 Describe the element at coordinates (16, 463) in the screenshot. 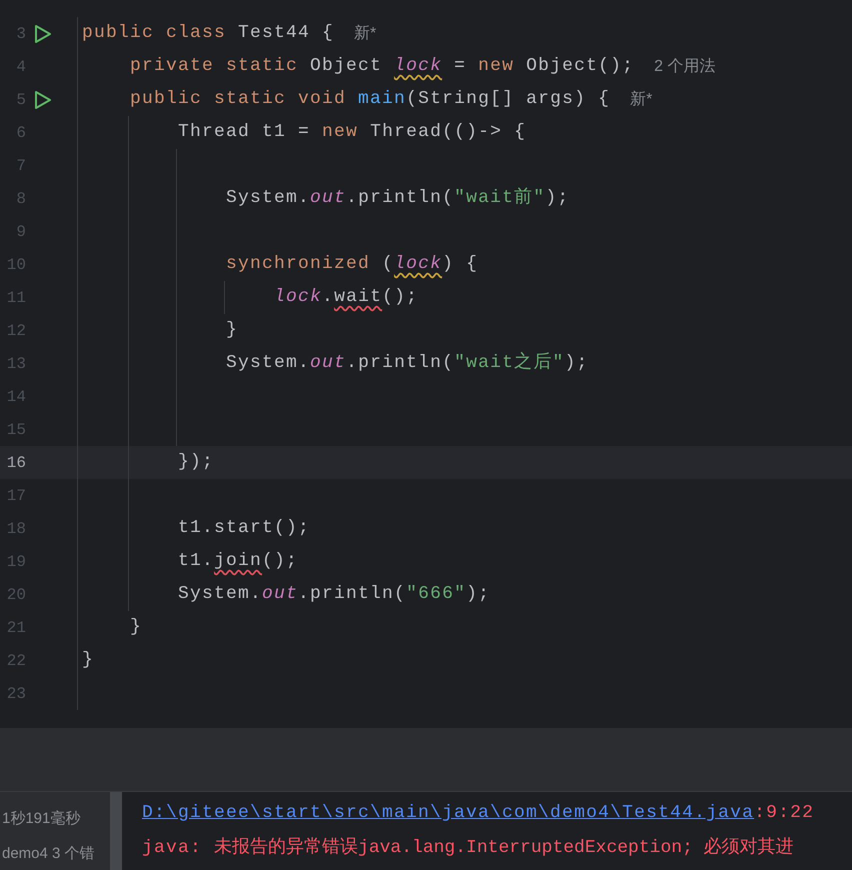

I see `line-number: 16` at that location.